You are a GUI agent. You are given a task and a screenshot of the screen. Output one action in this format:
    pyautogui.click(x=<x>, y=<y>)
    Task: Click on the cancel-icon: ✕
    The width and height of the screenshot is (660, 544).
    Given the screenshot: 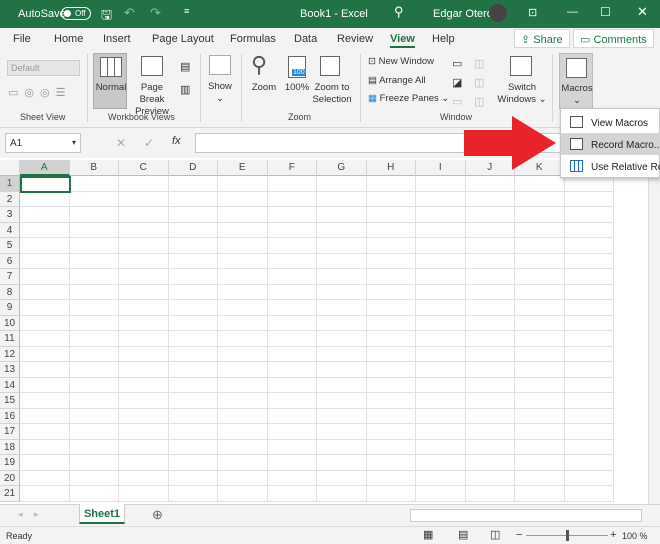 What is the action you would take?
    pyautogui.click(x=121, y=143)
    